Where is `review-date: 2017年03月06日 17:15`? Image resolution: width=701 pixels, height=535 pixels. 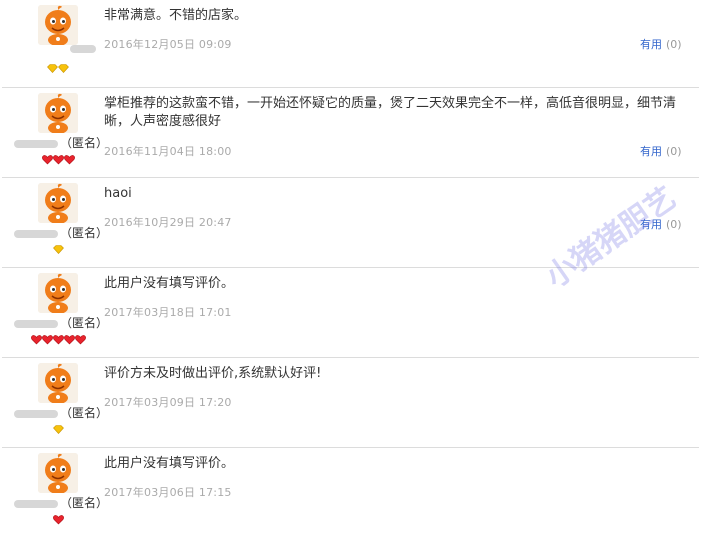 review-date: 2017年03月06日 17:15 is located at coordinates (168, 492).